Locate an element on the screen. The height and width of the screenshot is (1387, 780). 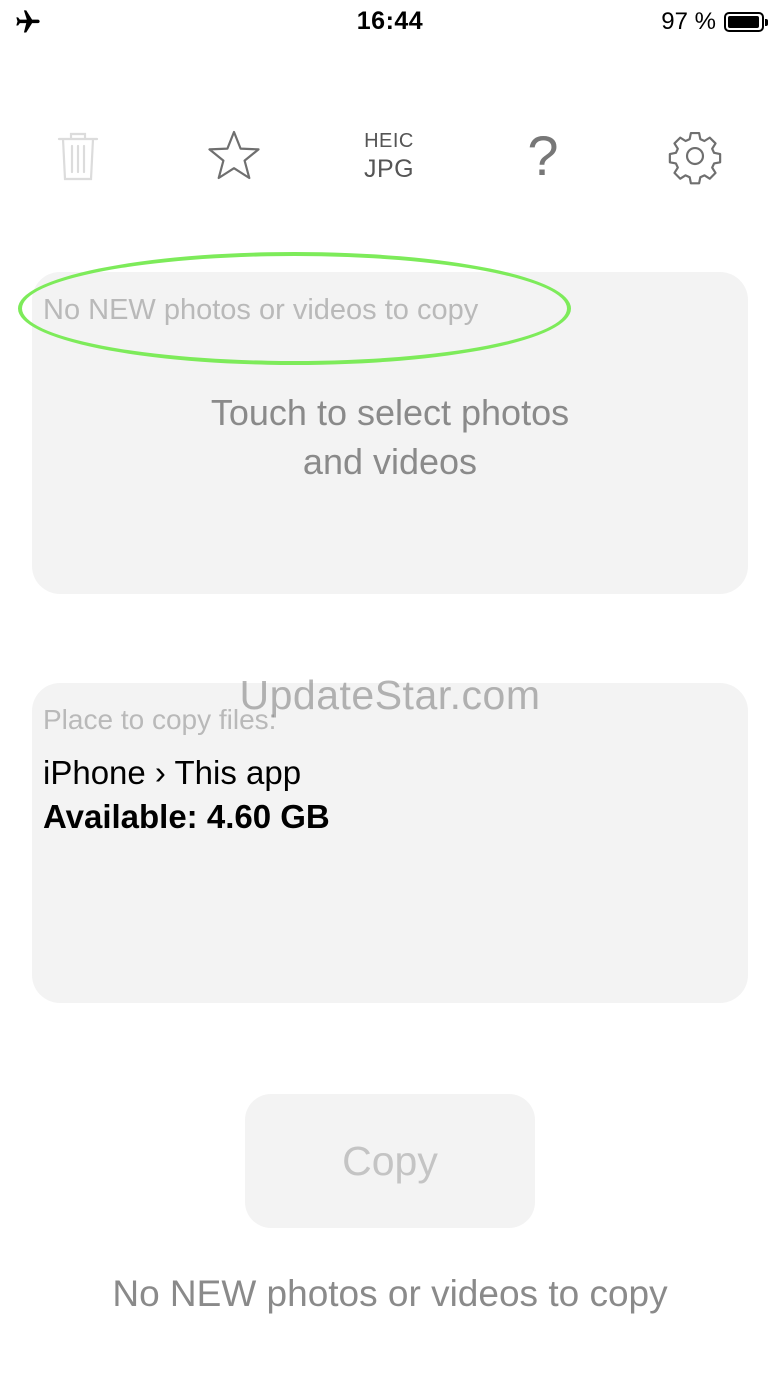
settings-button is located at coordinates (695, 156).